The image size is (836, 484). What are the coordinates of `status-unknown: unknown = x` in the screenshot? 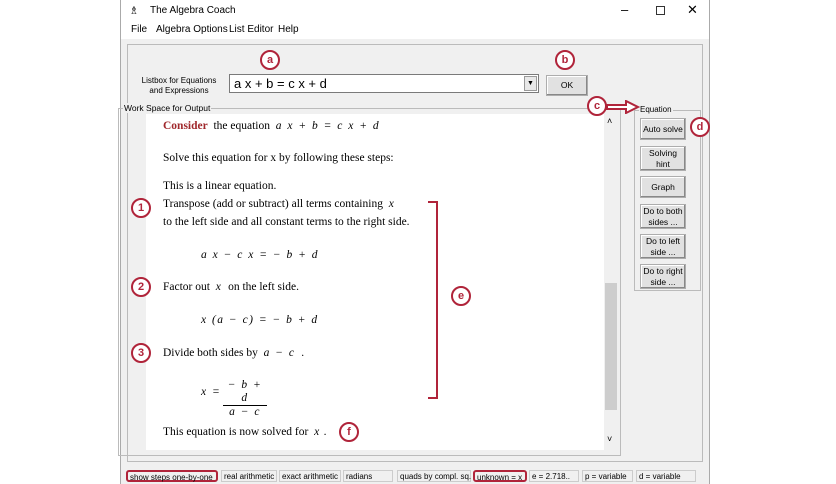 It's located at (500, 476).